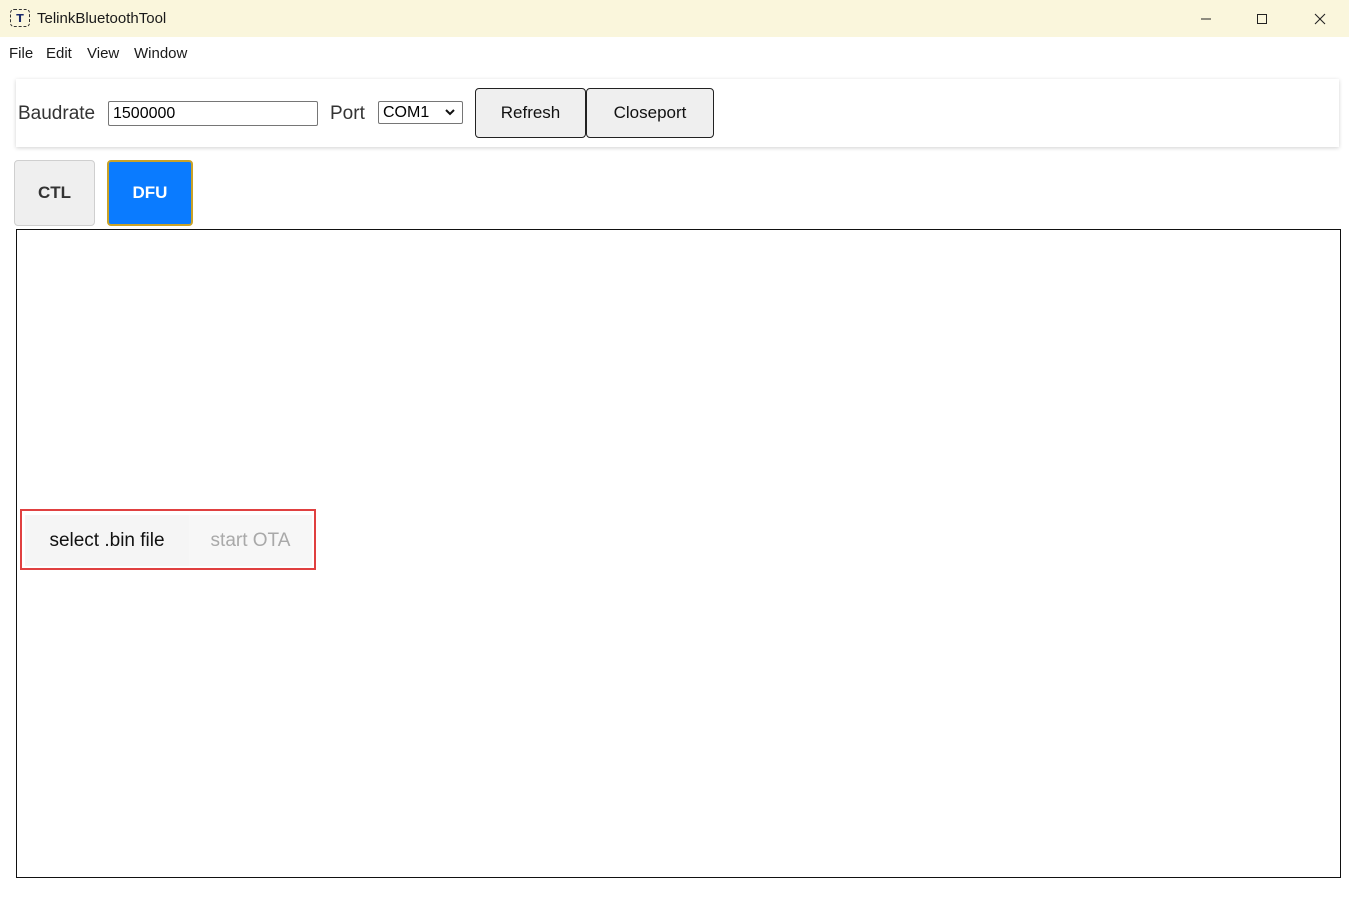 The height and width of the screenshot is (897, 1349). Describe the element at coordinates (250, 540) in the screenshot. I see `start-ota-button: start OTA` at that location.